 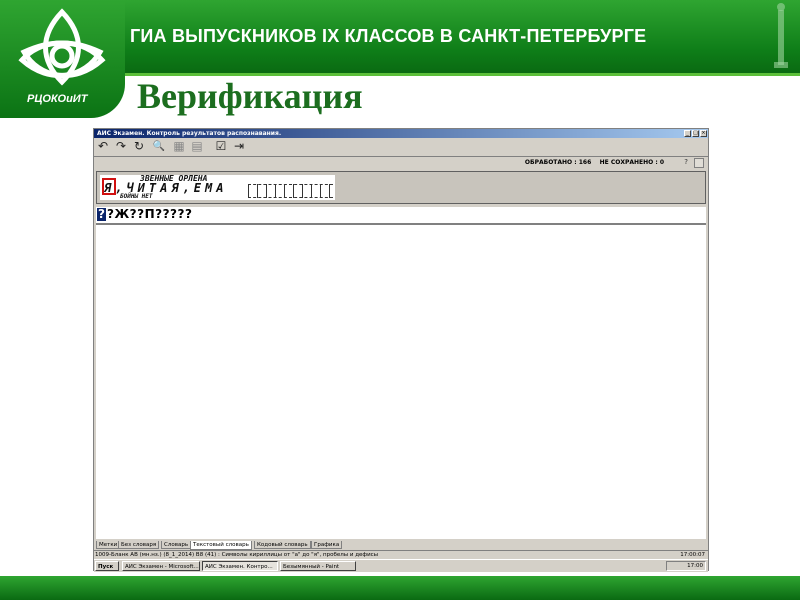 I want to click on counter-bar: ОБРАБОТАНО : 166 НЕ СОХРАНЕНО : 0 ?, so click(x=401, y=162).